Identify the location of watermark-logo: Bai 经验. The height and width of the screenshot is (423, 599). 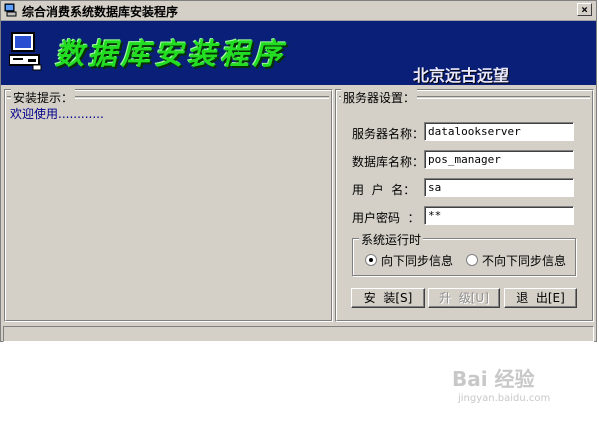
(493, 379).